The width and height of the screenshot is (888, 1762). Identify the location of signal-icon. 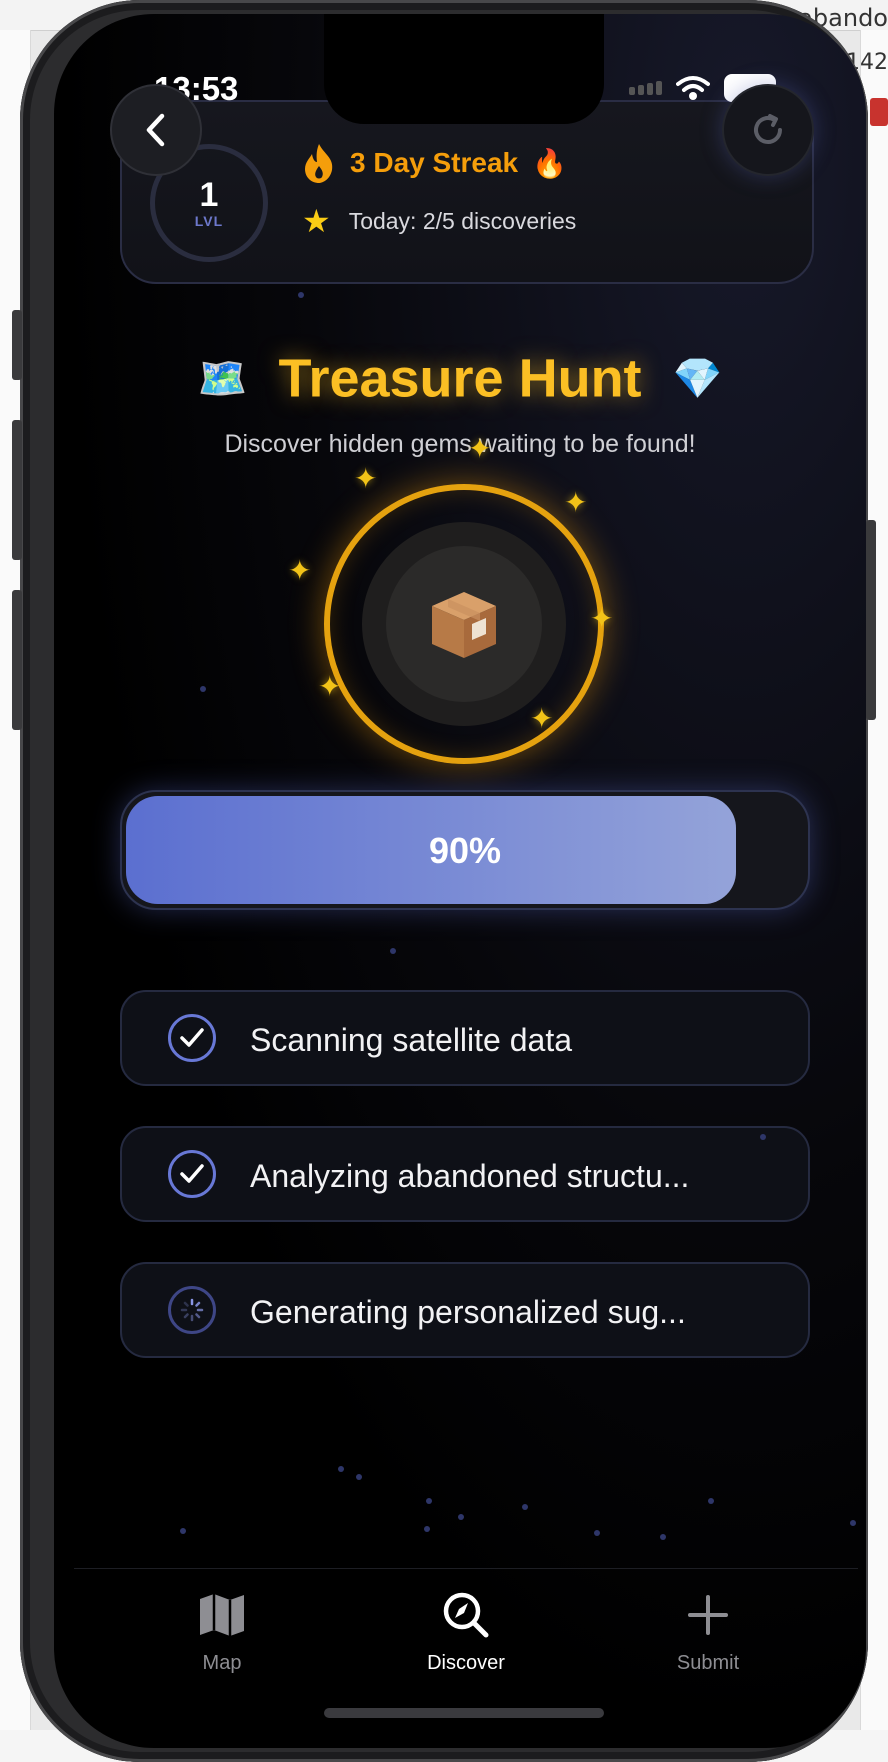
(645, 88).